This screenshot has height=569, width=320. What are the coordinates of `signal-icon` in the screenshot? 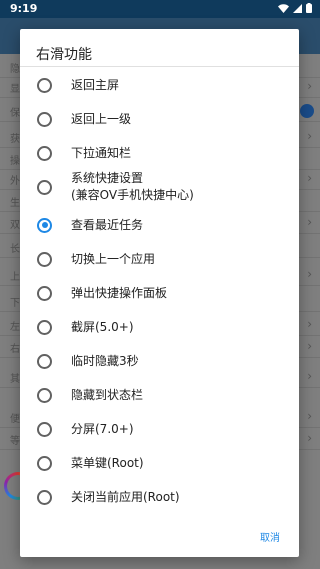 It's located at (297, 8).